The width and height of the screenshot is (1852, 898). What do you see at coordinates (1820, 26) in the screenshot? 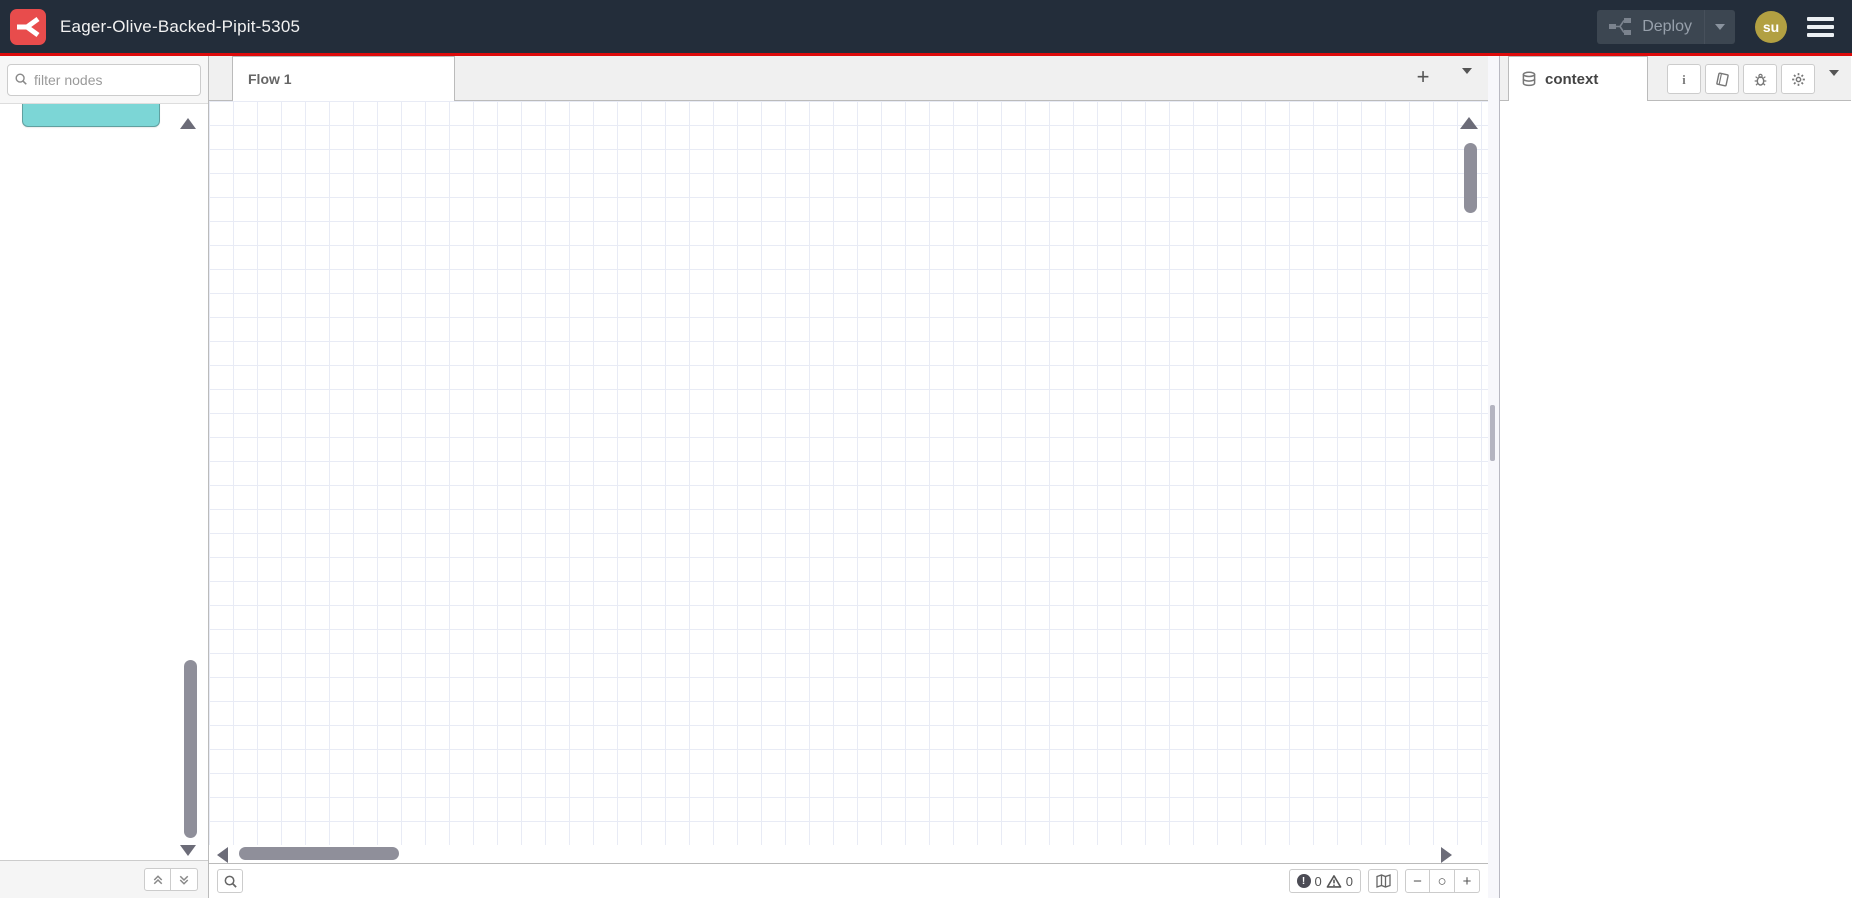
I see `main-menu-button` at bounding box center [1820, 26].